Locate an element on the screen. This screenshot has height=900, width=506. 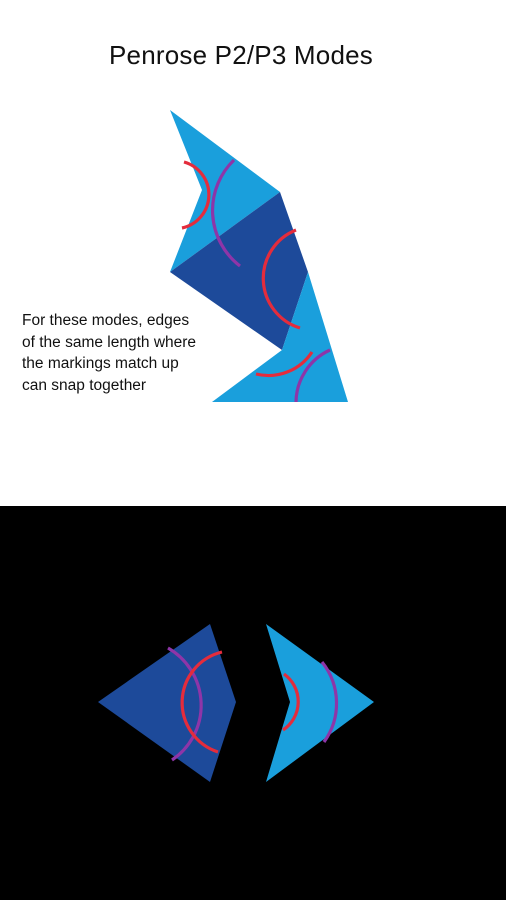
tile-pair-illustration is located at coordinates (236, 703).